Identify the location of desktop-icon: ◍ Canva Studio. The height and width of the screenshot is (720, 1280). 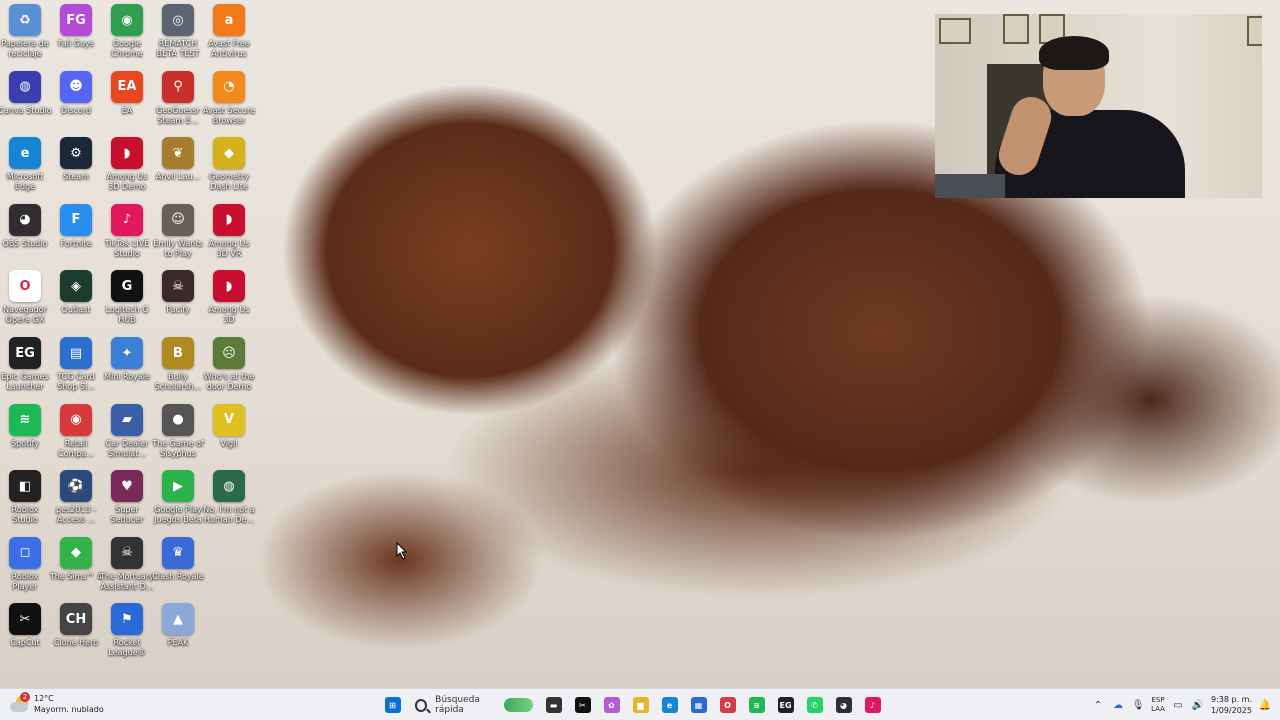
(26, 102).